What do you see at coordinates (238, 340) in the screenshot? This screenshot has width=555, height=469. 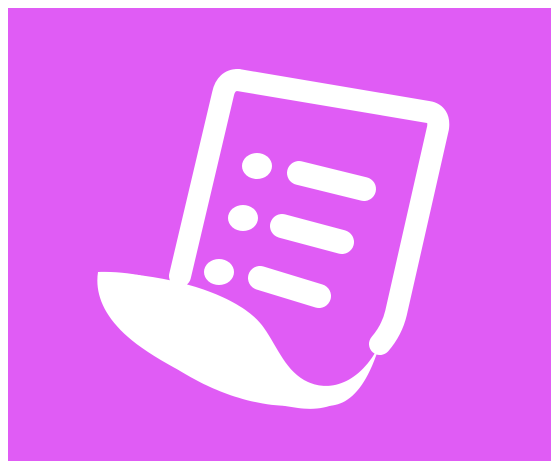 I see `receipt-curl-body` at bounding box center [238, 340].